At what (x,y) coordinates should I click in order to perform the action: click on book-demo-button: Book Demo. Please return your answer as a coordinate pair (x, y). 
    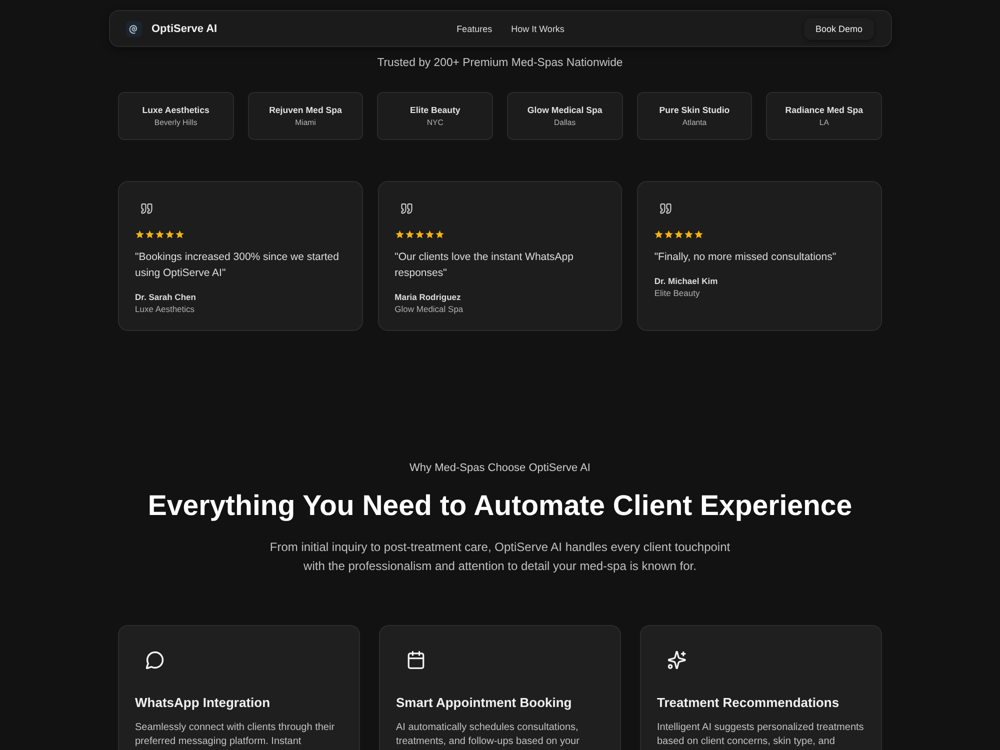
    Looking at the image, I should click on (839, 29).